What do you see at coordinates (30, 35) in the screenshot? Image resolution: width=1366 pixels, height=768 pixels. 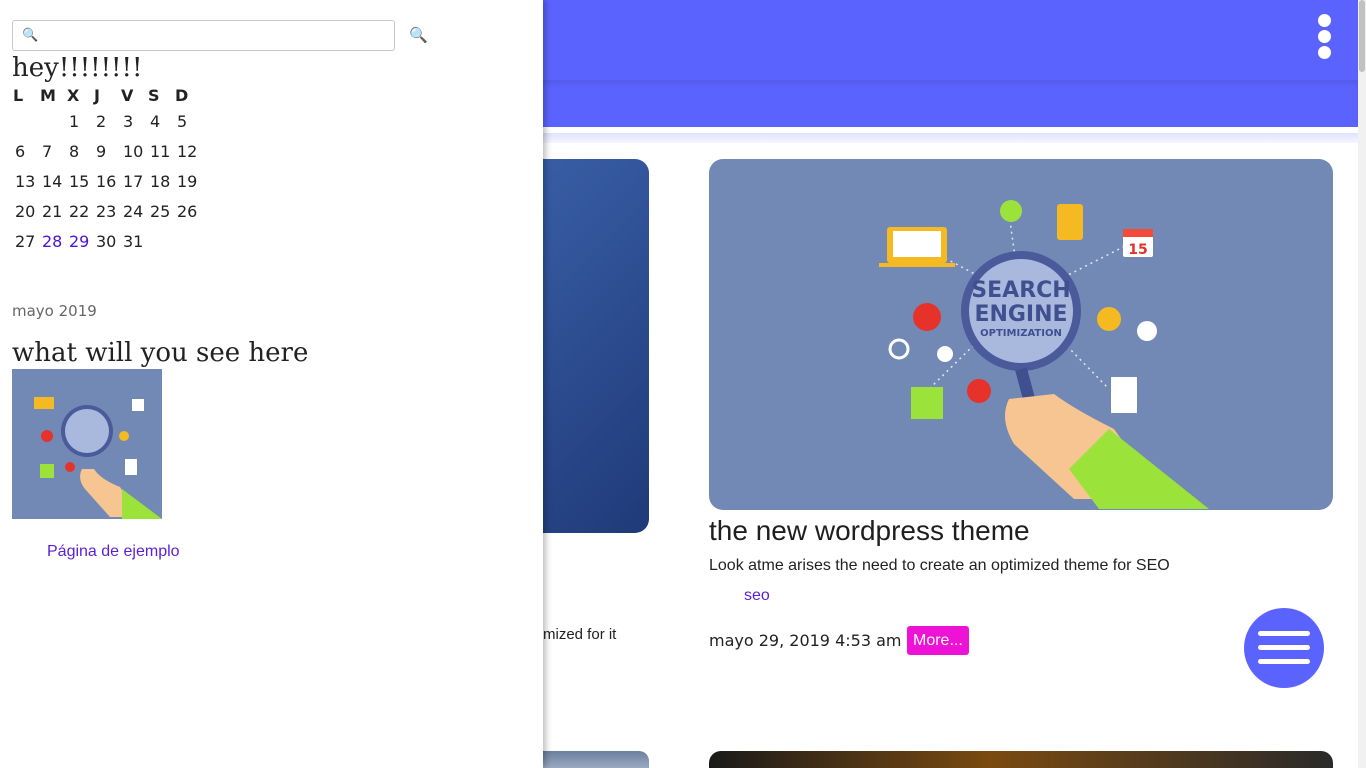 I see `search-icon: 🔍` at bounding box center [30, 35].